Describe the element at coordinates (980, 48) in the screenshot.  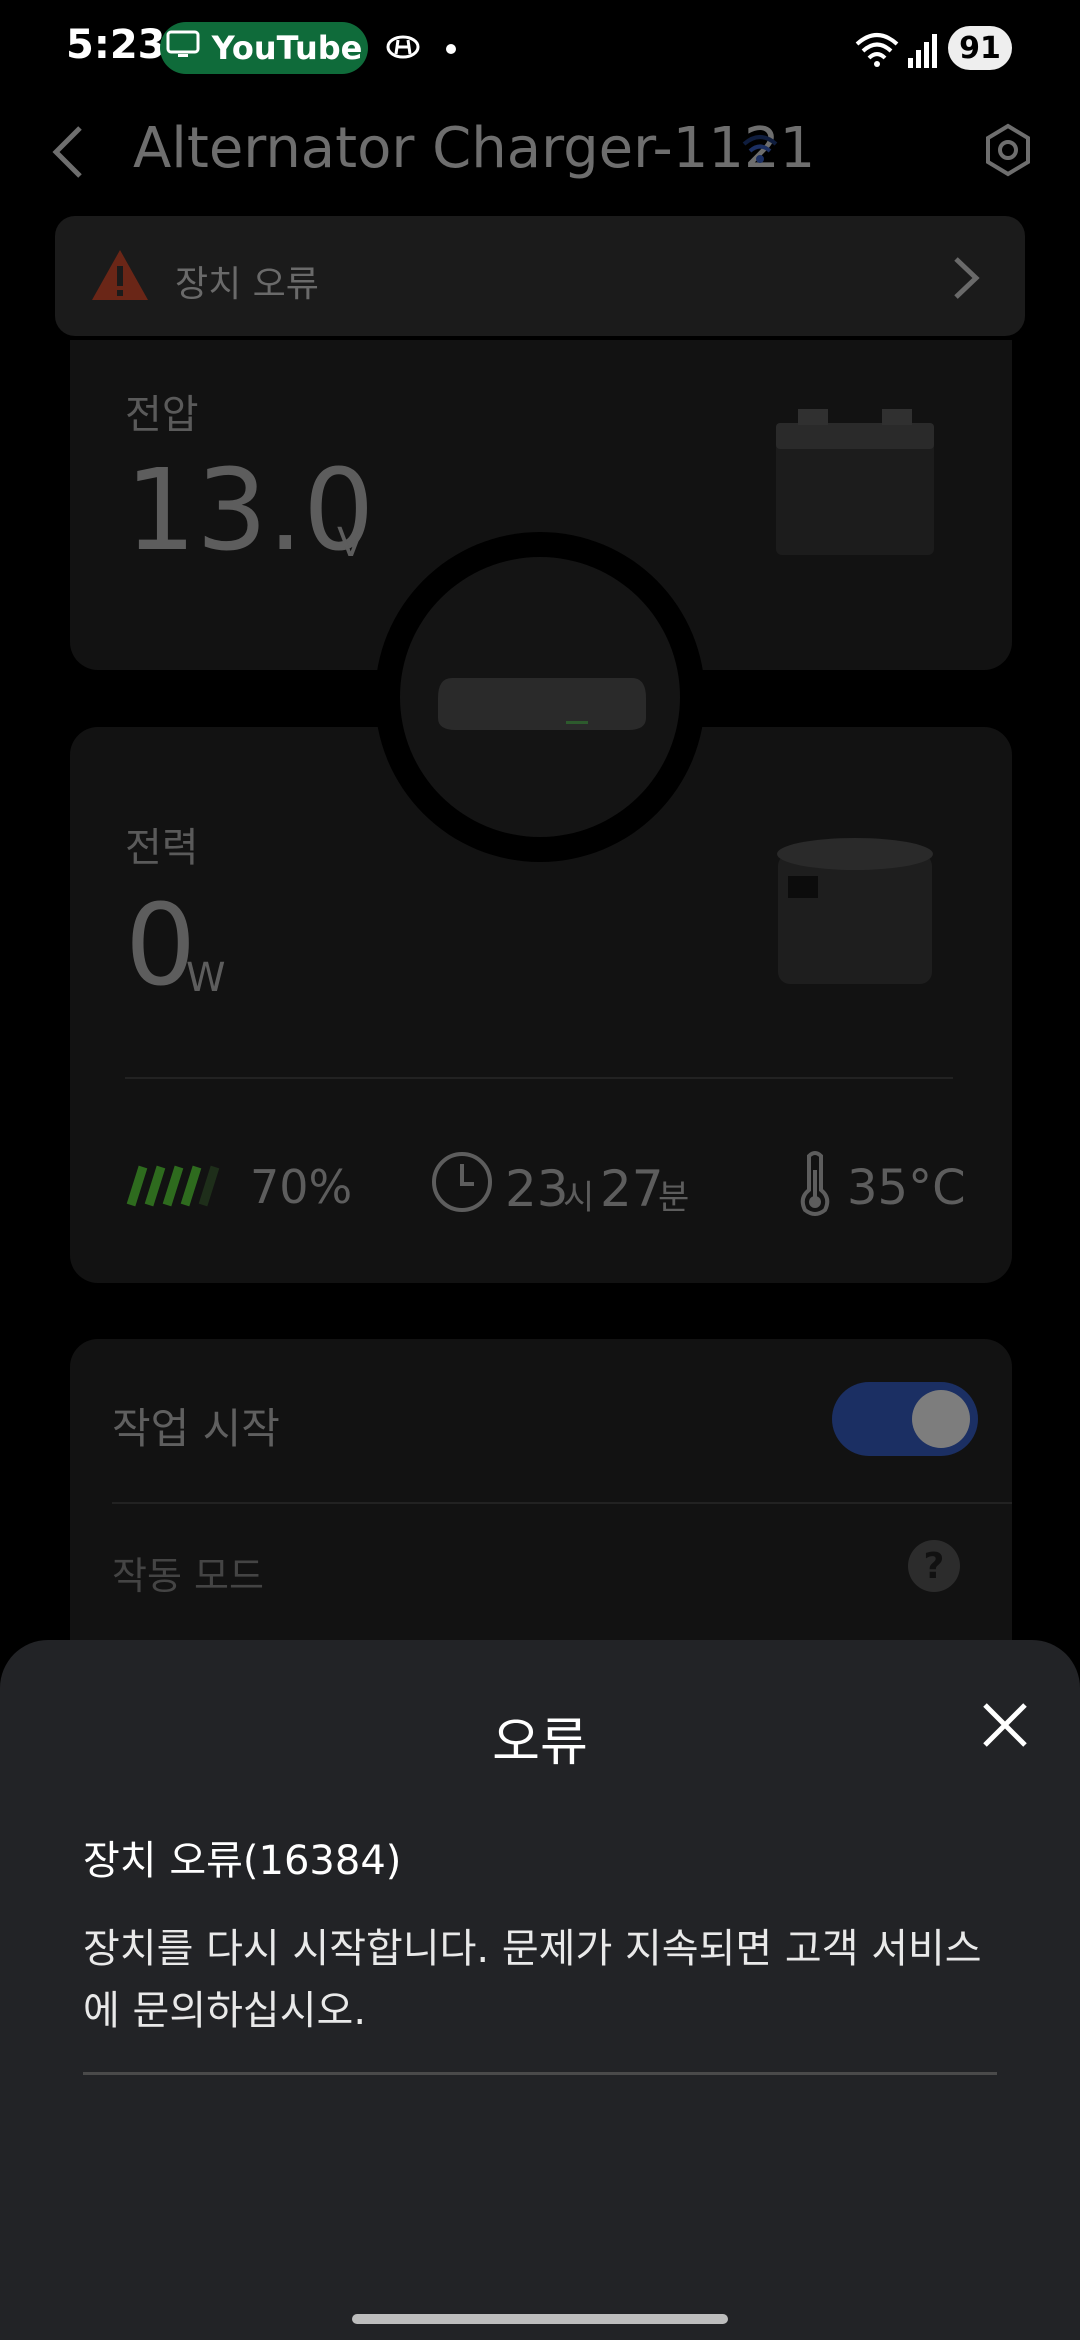
I see `battery-indicator: 91` at that location.